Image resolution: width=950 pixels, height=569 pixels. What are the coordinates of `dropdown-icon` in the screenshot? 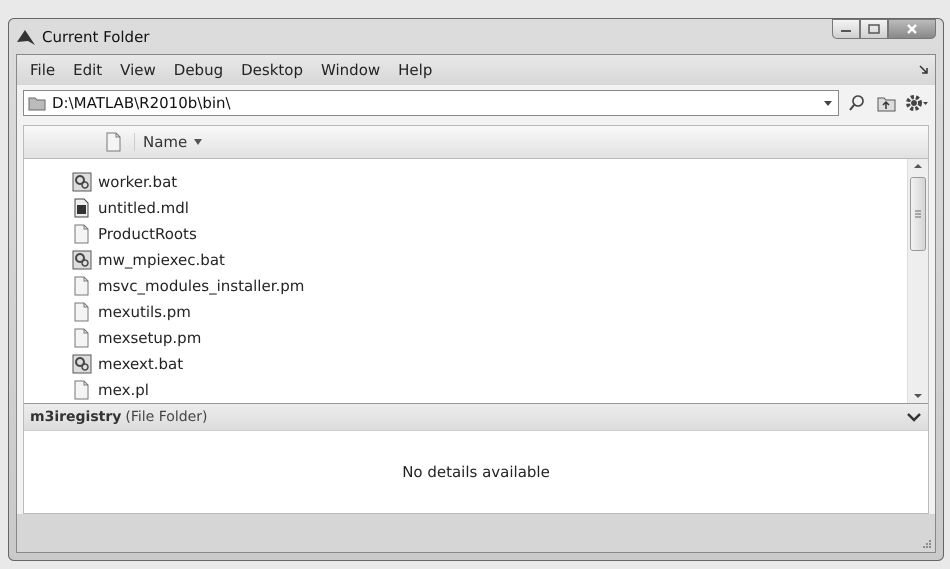 It's located at (828, 103).